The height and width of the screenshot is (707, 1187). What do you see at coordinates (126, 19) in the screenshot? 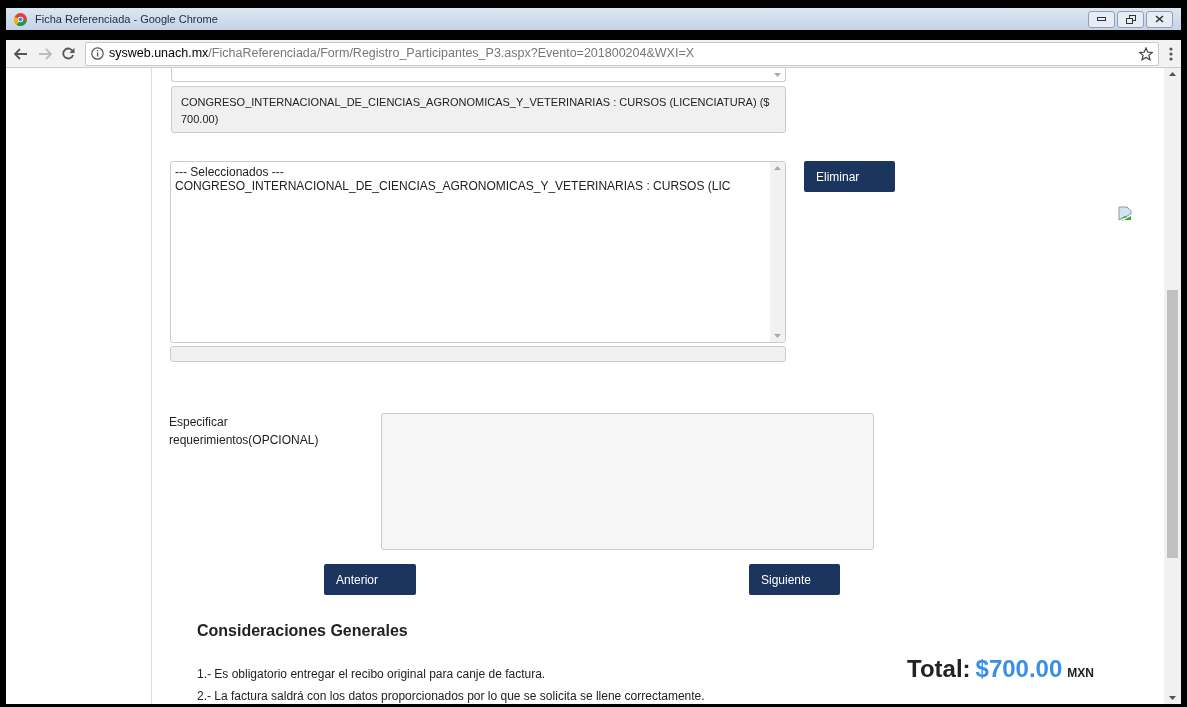
I see `window-title: Ficha Referenciada - Google Chrome` at bounding box center [126, 19].